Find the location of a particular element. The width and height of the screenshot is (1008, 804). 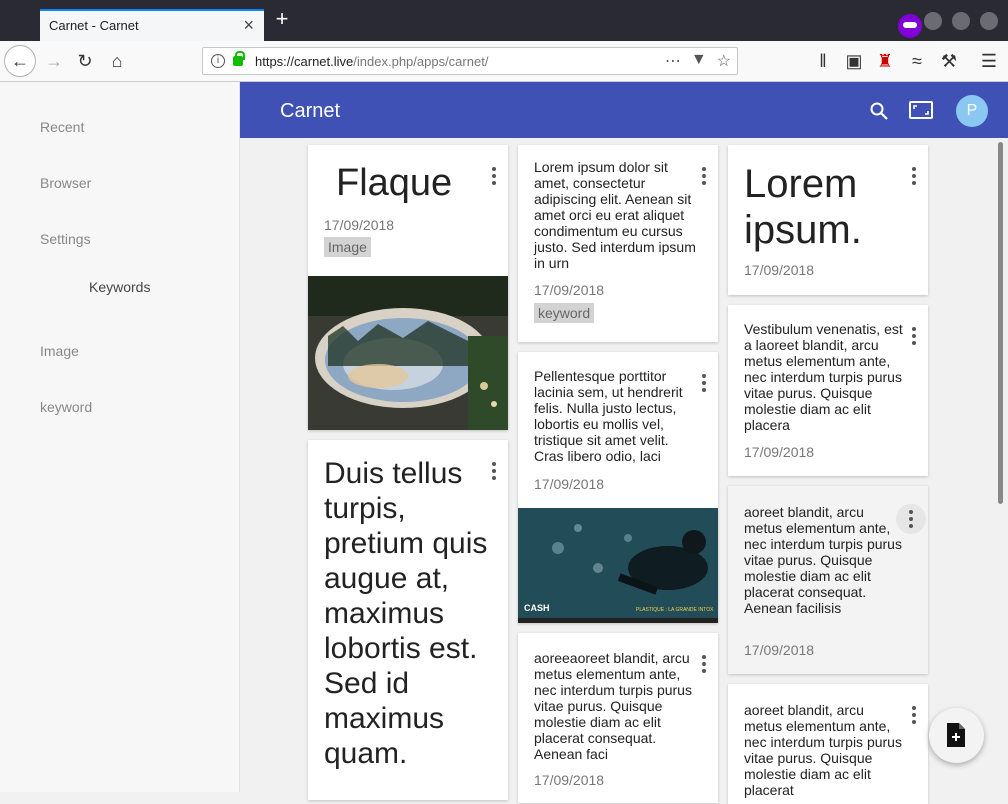

forward-icon: → is located at coordinates (54, 61).